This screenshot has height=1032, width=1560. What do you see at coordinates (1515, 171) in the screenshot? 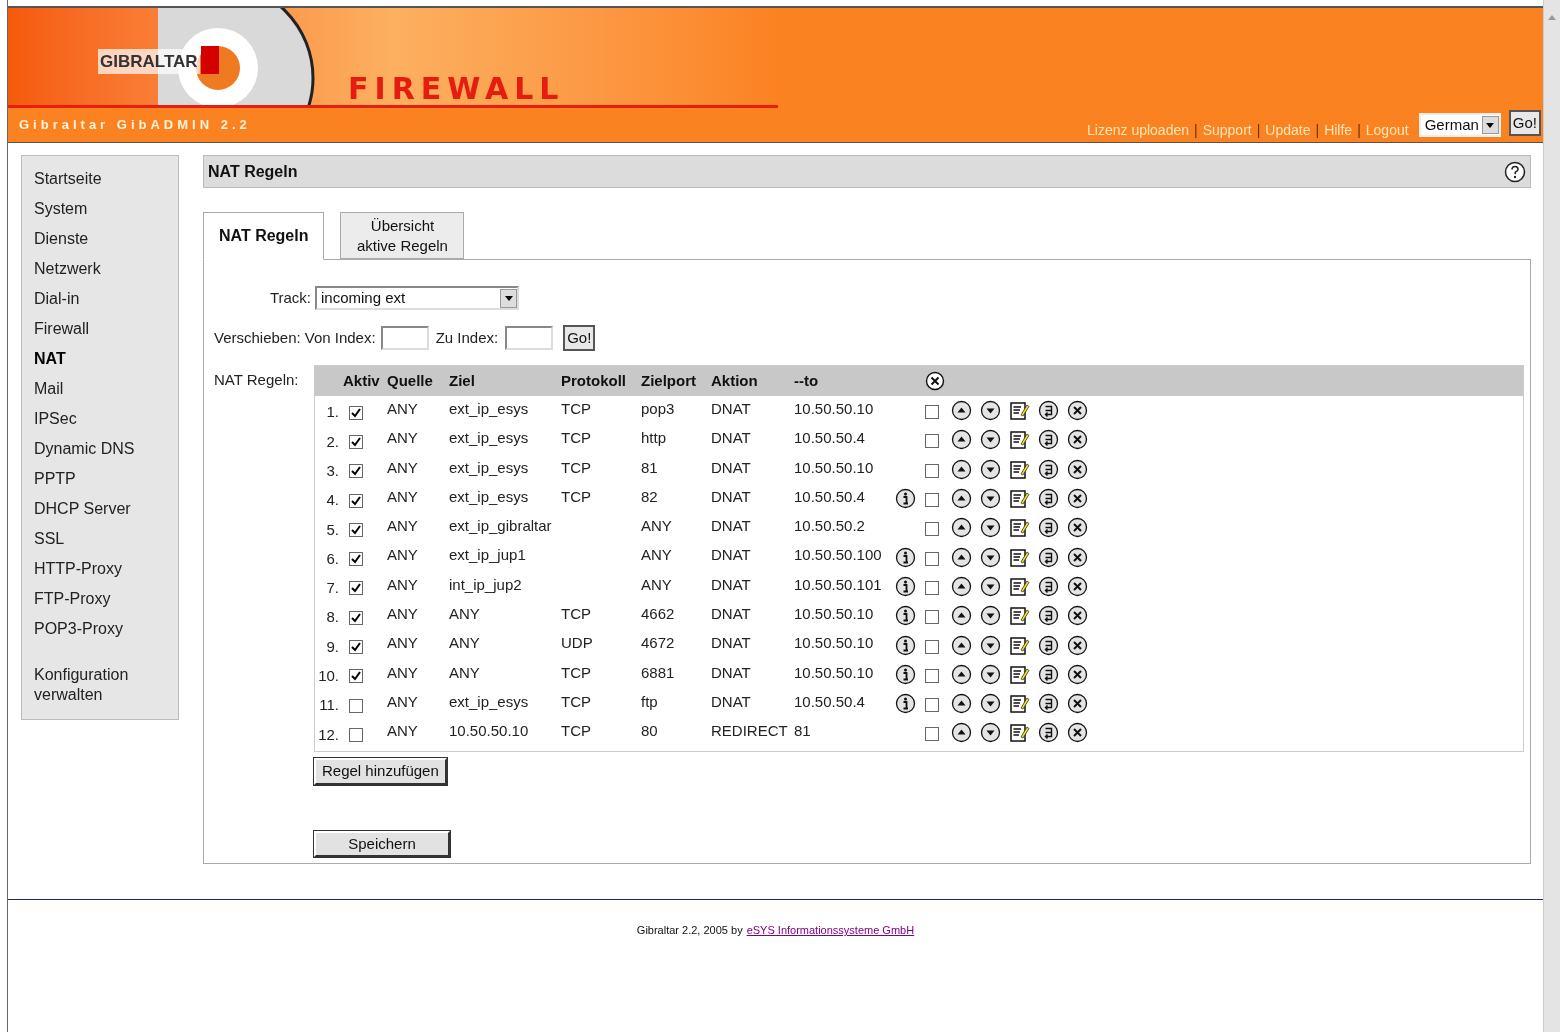
I see `help-icon` at bounding box center [1515, 171].